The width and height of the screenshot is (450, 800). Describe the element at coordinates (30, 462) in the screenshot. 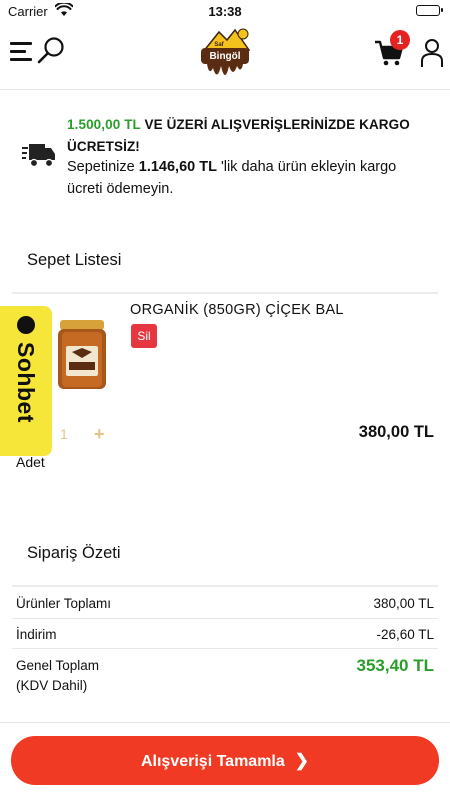

I see `quantity-unit: Adet` at that location.